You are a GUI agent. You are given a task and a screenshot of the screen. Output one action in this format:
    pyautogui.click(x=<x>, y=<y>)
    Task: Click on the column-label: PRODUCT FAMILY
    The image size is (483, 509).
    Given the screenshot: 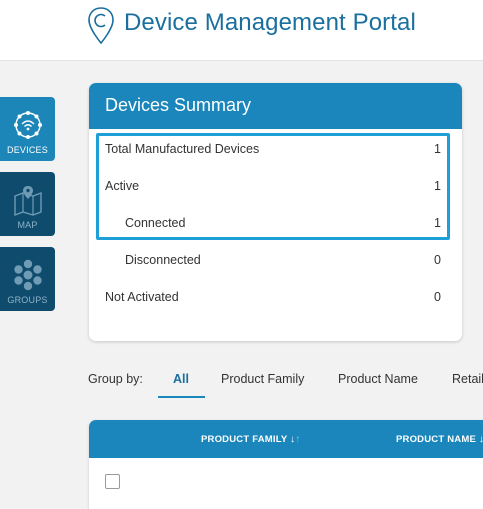 What is the action you would take?
    pyautogui.click(x=244, y=439)
    